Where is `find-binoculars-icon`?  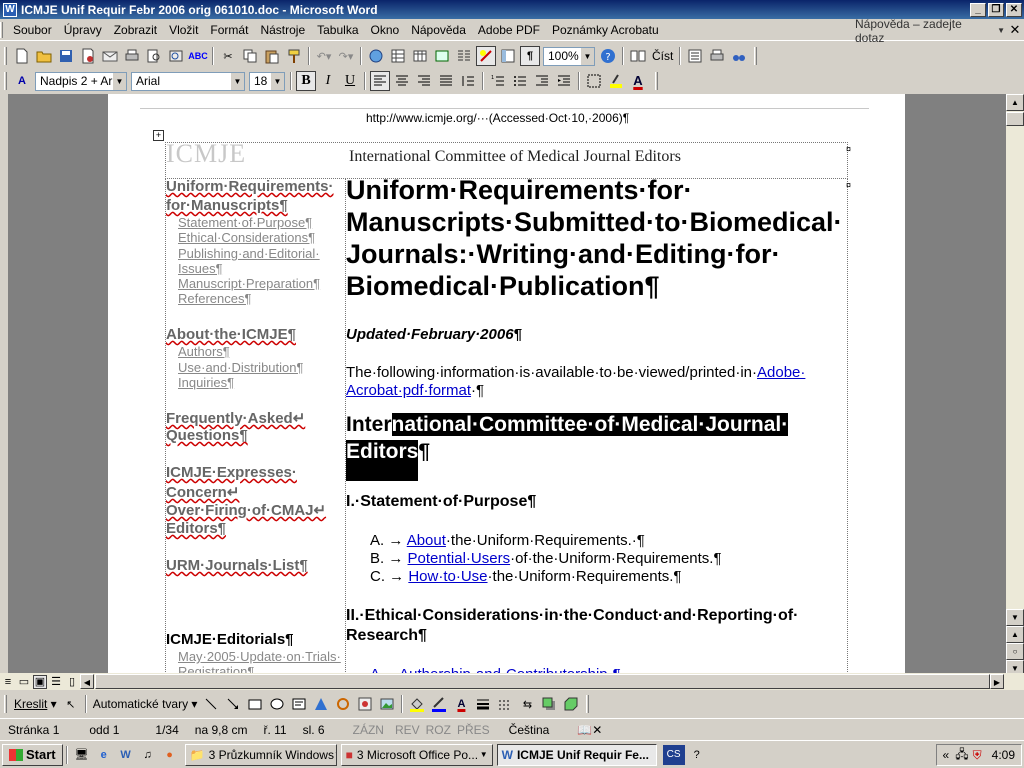 find-binoculars-icon is located at coordinates (739, 56).